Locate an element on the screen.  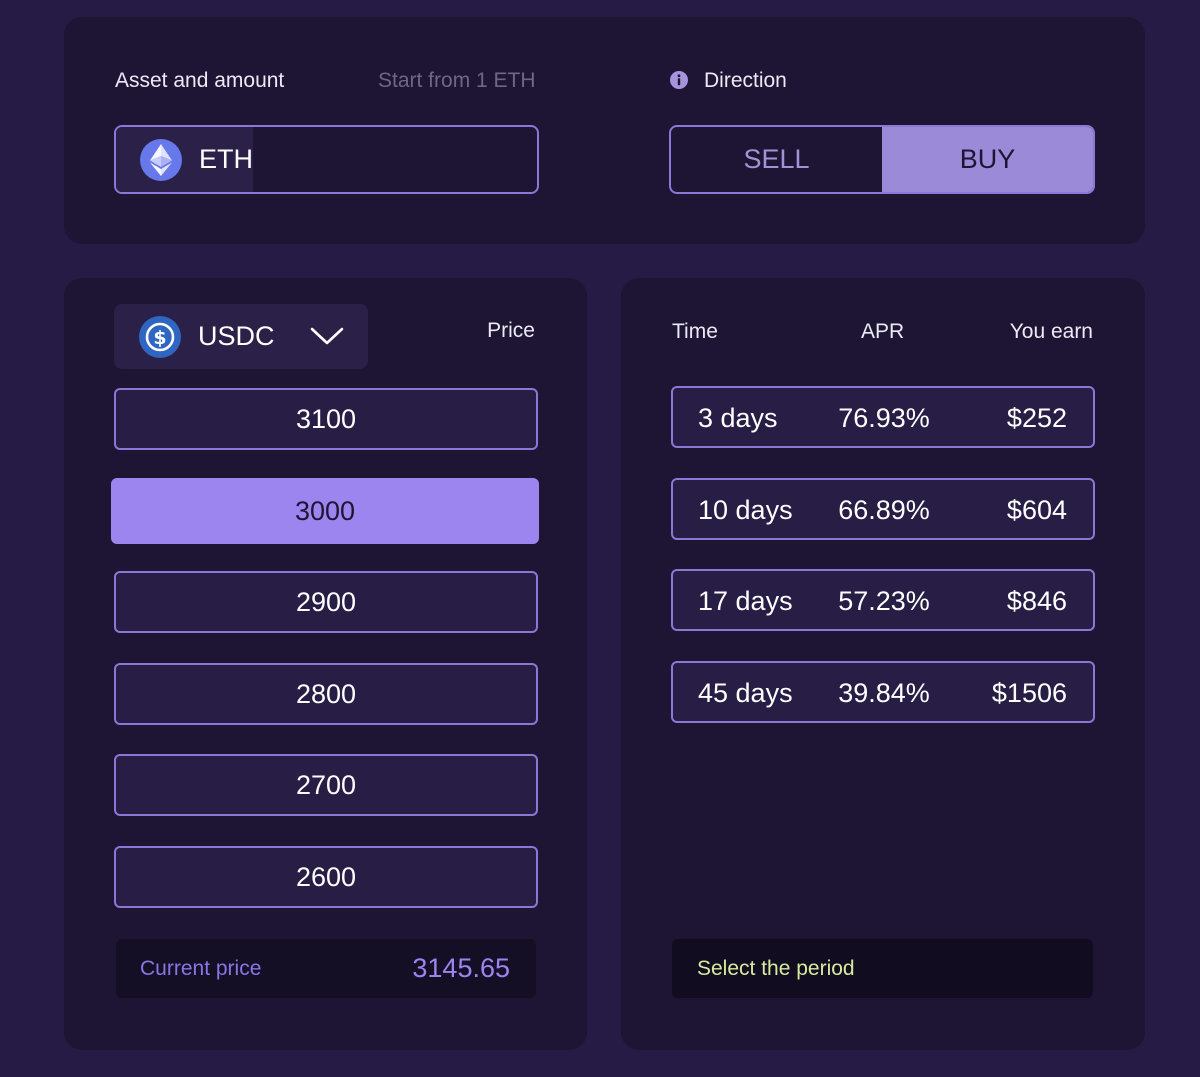
period-earn: $846 is located at coordinates (1036, 601).